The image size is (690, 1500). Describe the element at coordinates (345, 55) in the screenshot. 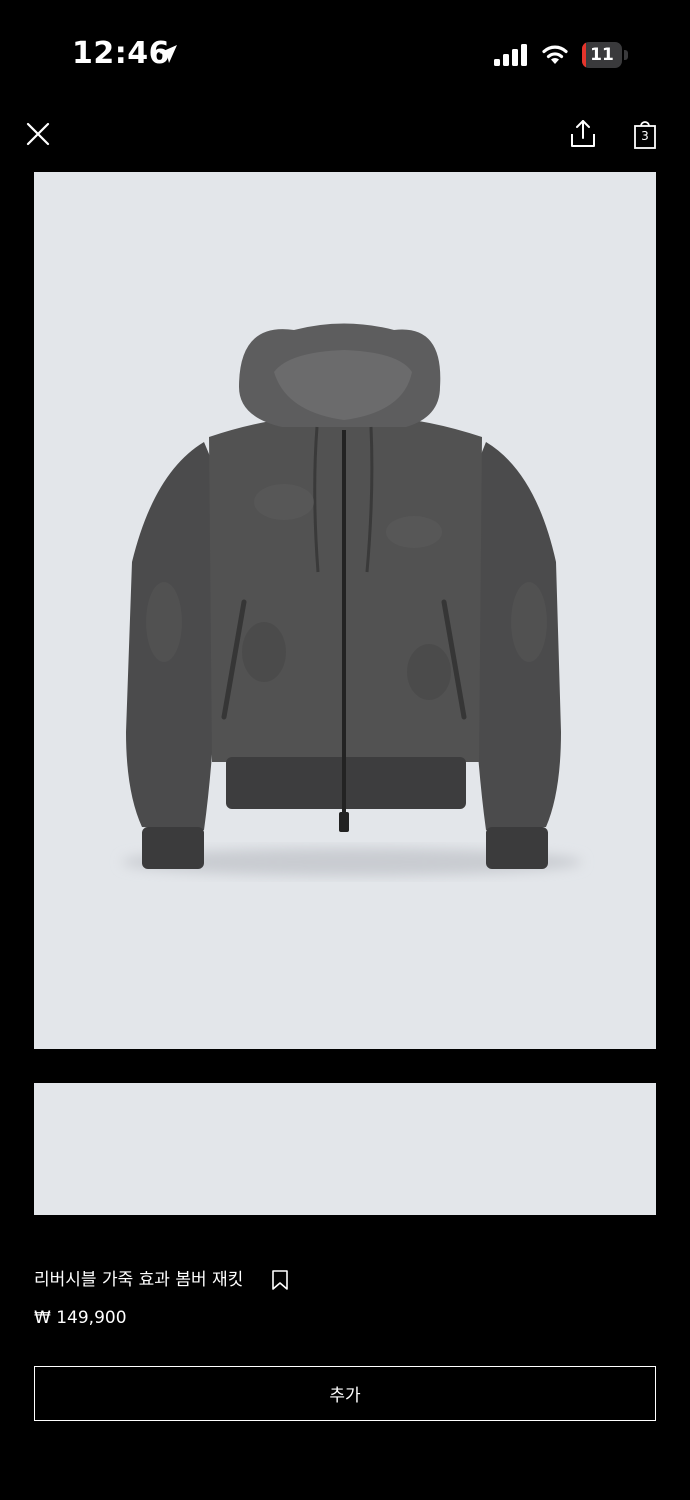

I see `status-bar: 12:46 11` at that location.